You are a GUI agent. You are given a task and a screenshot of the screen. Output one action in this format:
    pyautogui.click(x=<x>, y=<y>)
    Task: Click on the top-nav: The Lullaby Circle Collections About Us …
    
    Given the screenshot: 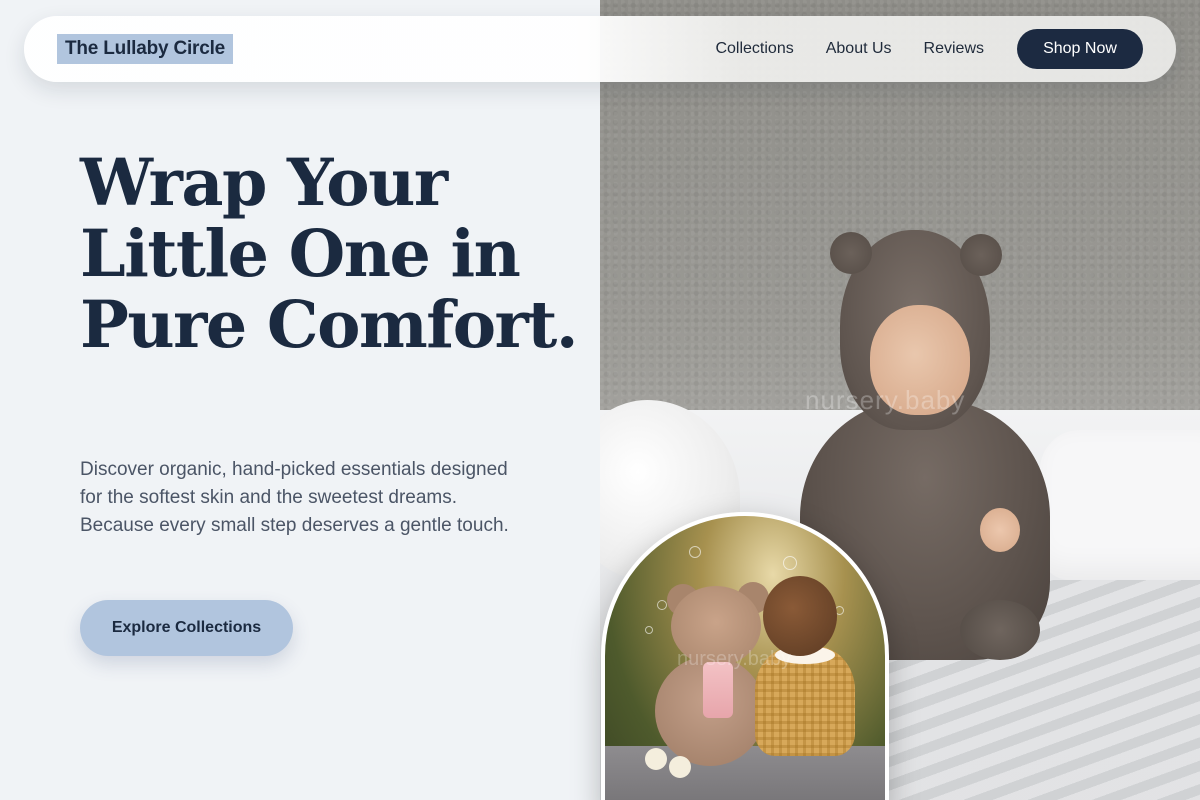 What is the action you would take?
    pyautogui.click(x=600, y=49)
    